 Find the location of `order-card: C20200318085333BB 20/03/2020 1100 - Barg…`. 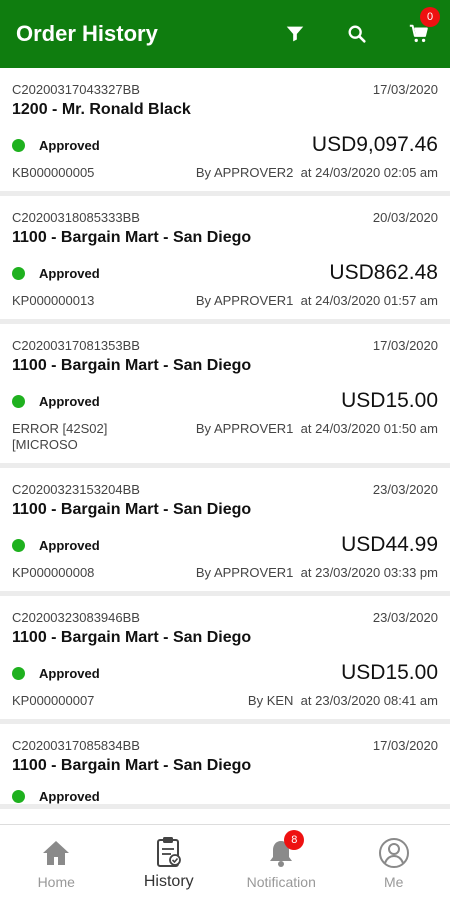

order-card: C20200318085333BB 20/03/2020 1100 - Barg… is located at coordinates (225, 260).